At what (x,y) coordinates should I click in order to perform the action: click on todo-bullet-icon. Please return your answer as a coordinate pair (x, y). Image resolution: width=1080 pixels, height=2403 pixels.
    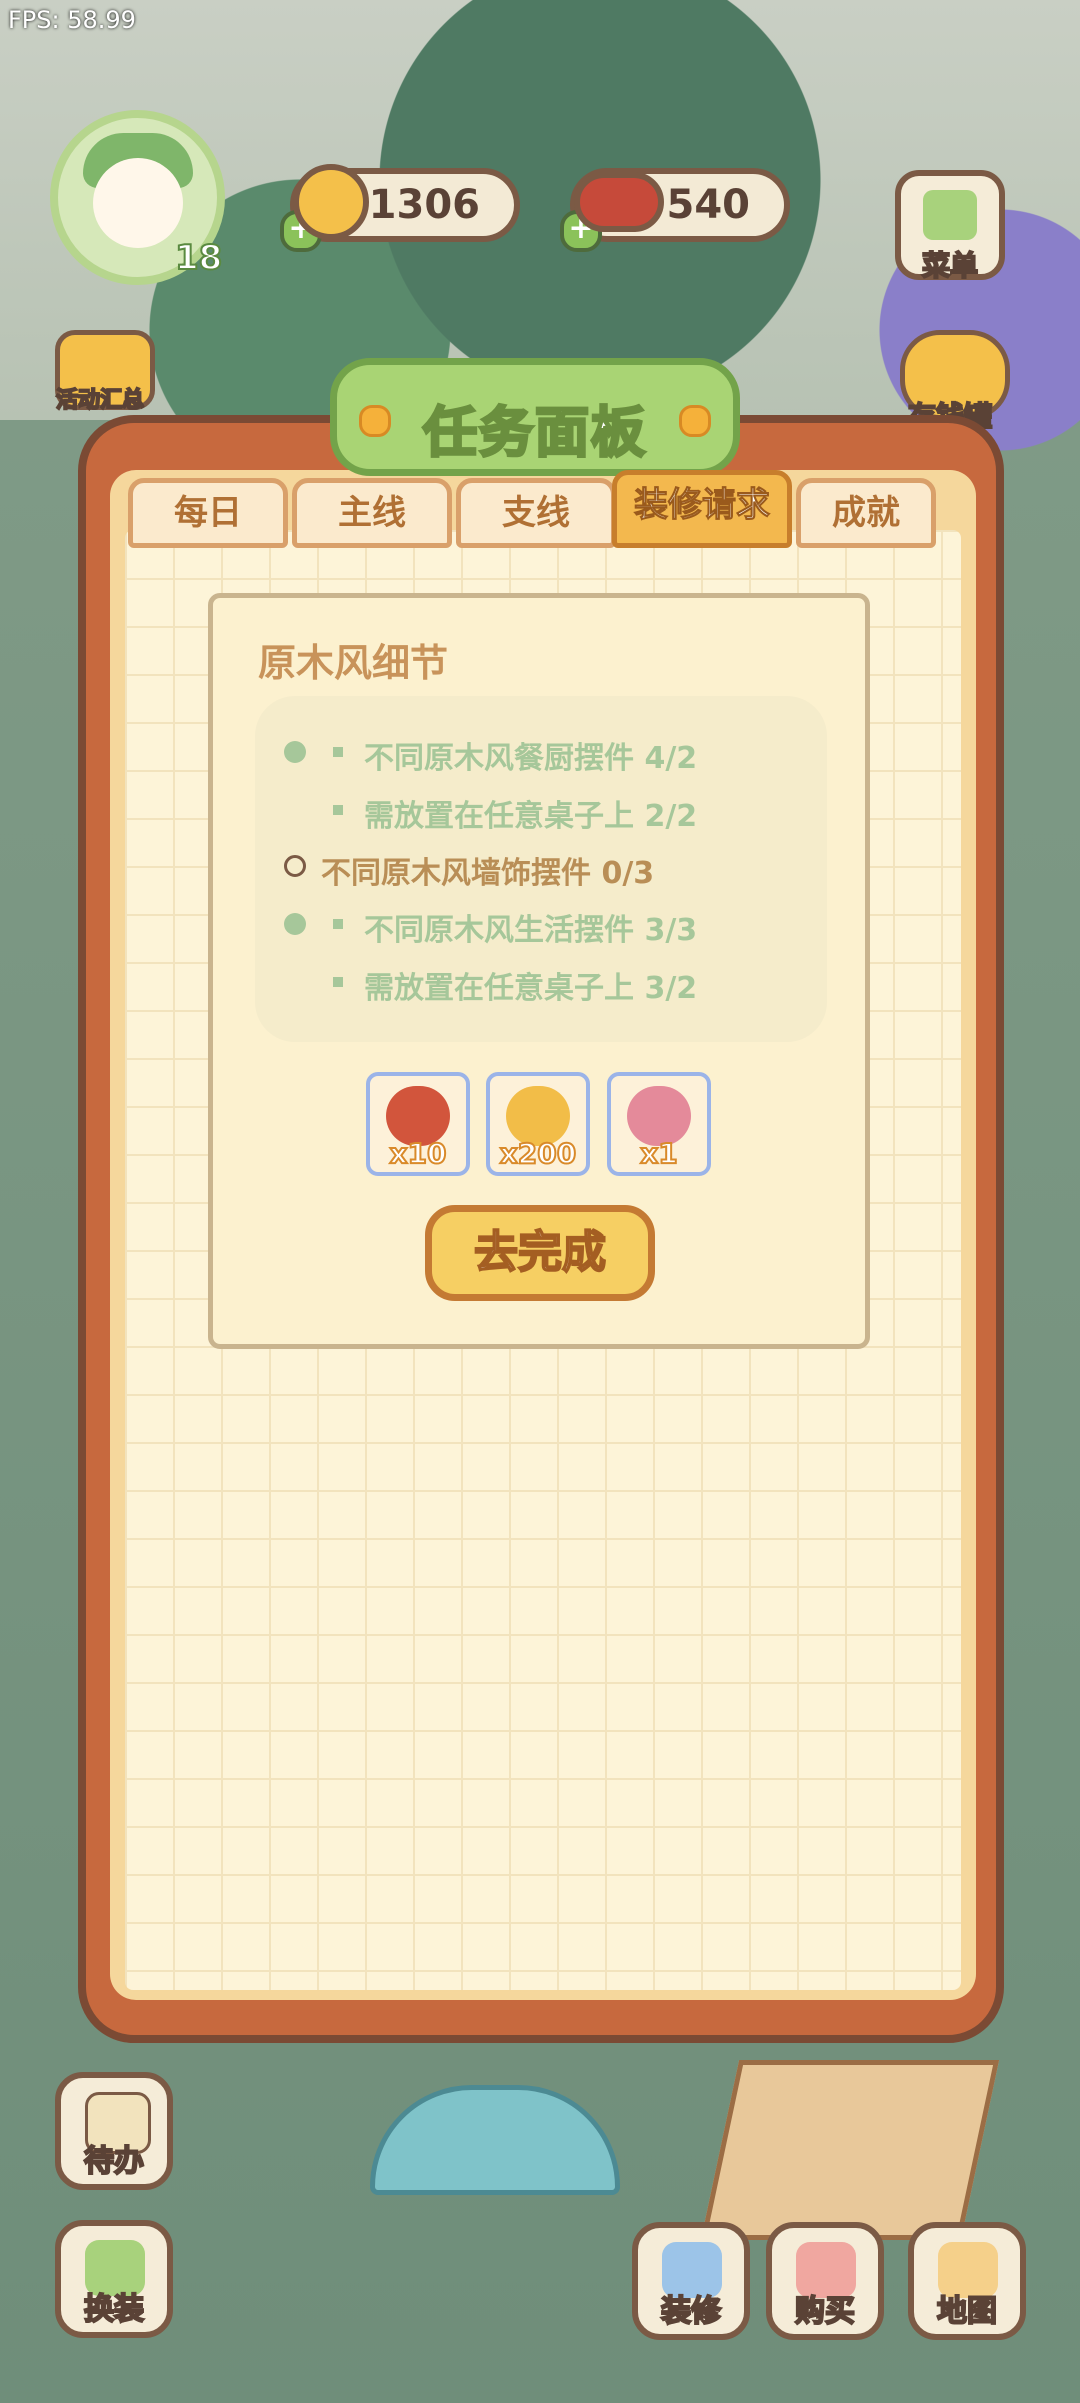
    Looking at the image, I should click on (295, 866).